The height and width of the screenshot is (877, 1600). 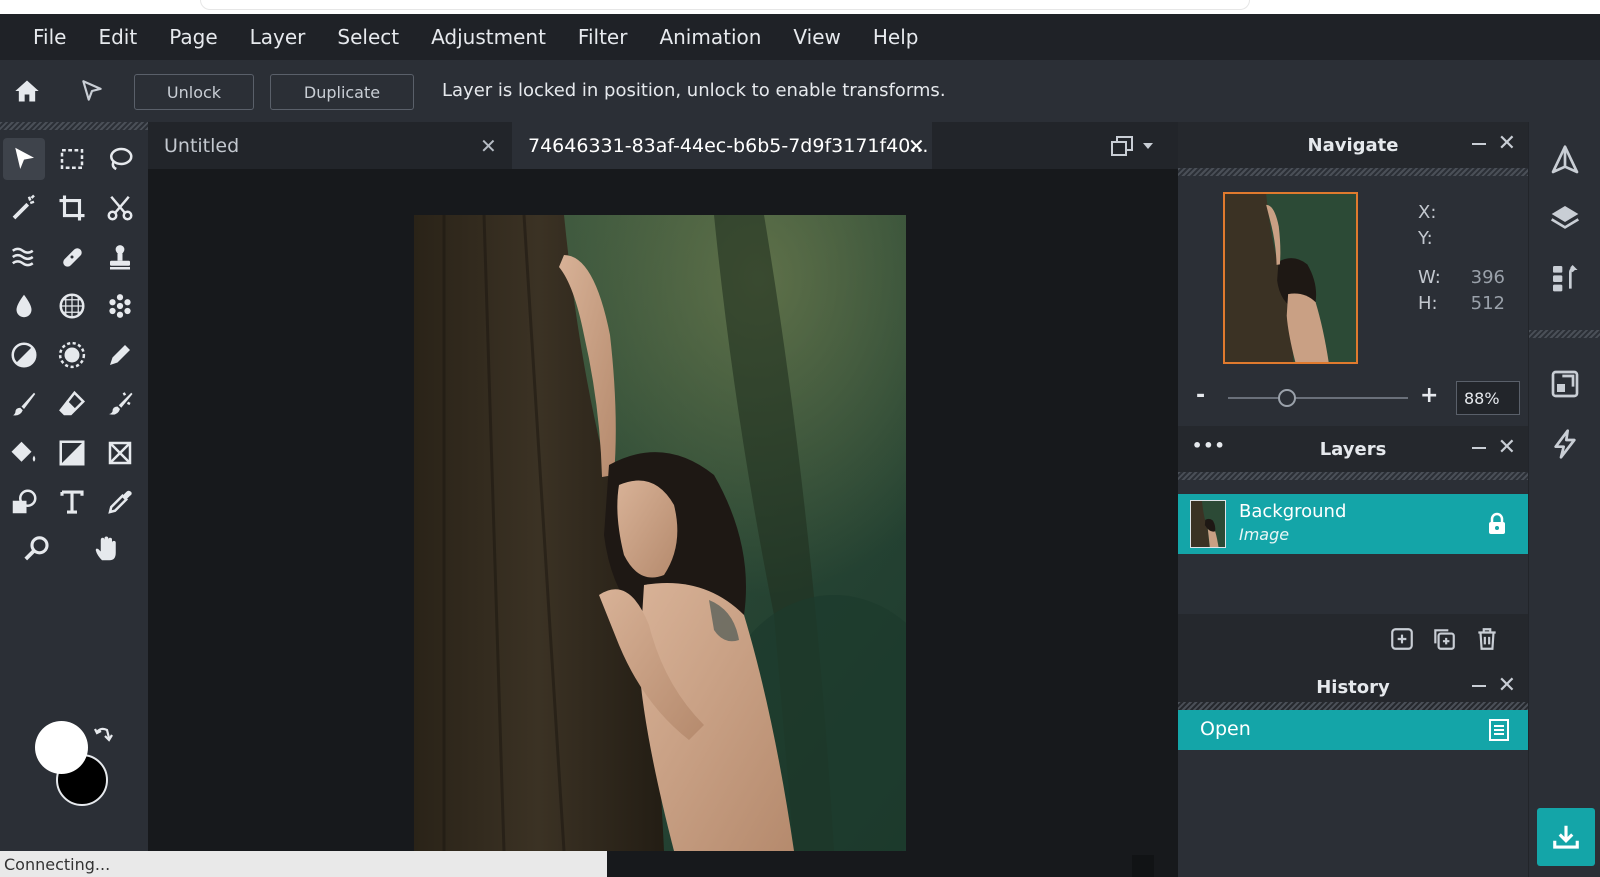 I want to click on brightness-sun-icon, so click(x=72, y=355).